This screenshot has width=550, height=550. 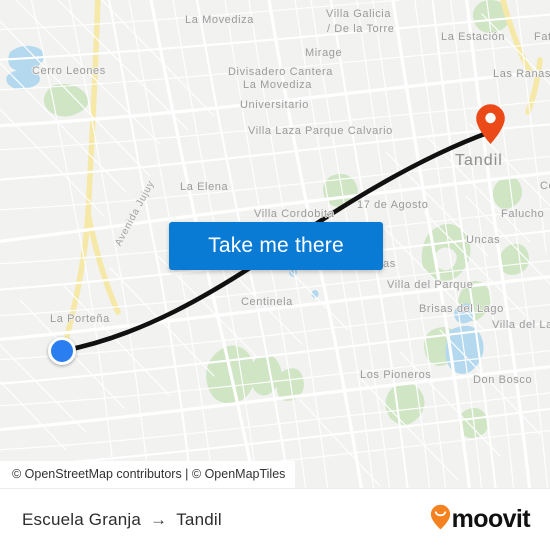 What do you see at coordinates (440, 519) in the screenshot?
I see `moovit-pin-icon` at bounding box center [440, 519].